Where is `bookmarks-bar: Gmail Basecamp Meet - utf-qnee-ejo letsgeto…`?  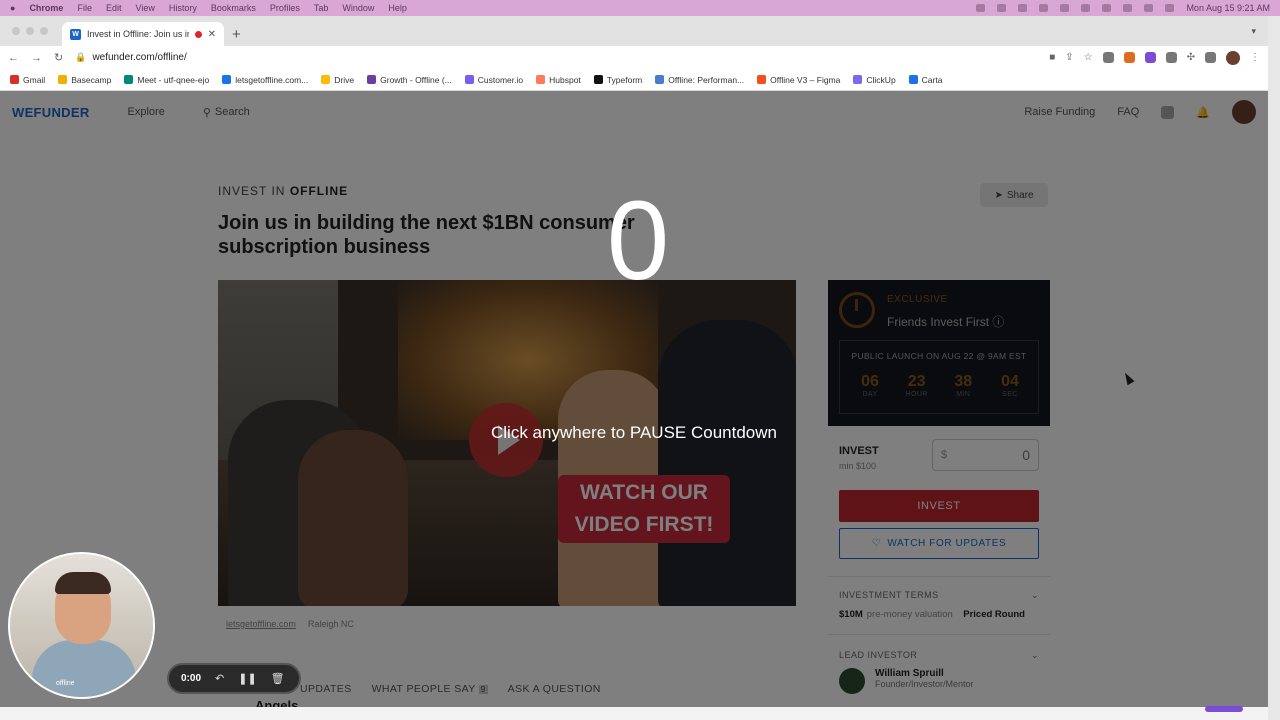
bookmarks-bar: Gmail Basecamp Meet - utf-qnee-ejo letsgeto… is located at coordinates (634, 80).